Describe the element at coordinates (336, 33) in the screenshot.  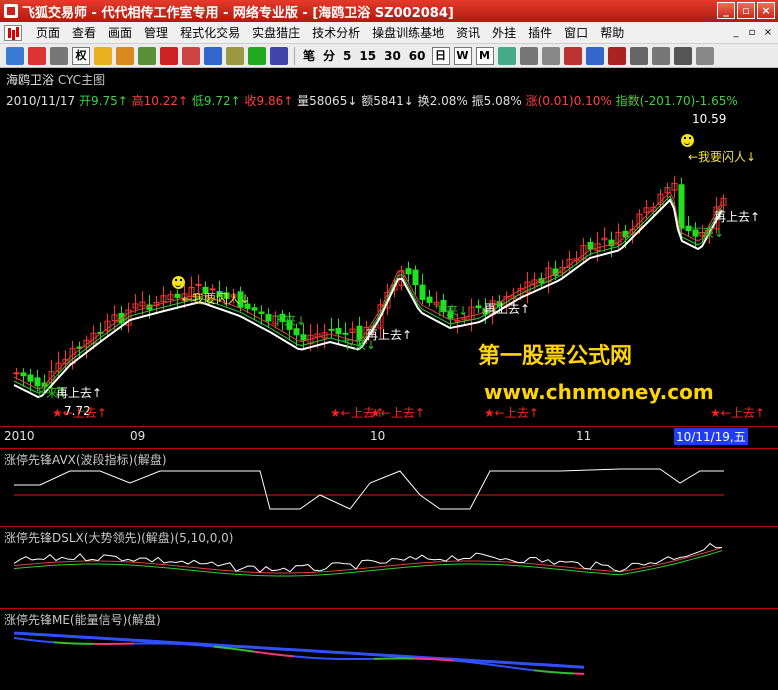
I see `menu-tech-analysis: 技术分析` at that location.